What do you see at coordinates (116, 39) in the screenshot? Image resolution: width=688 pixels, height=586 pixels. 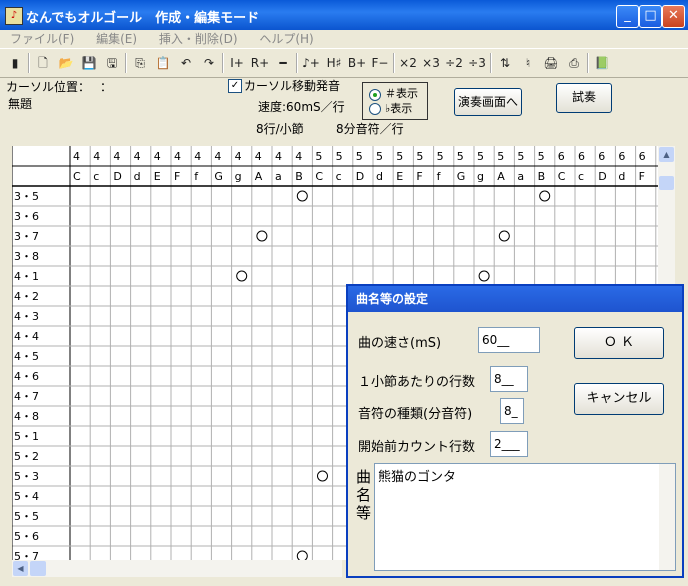 I see `menu-edit: 編集(E)` at bounding box center [116, 39].